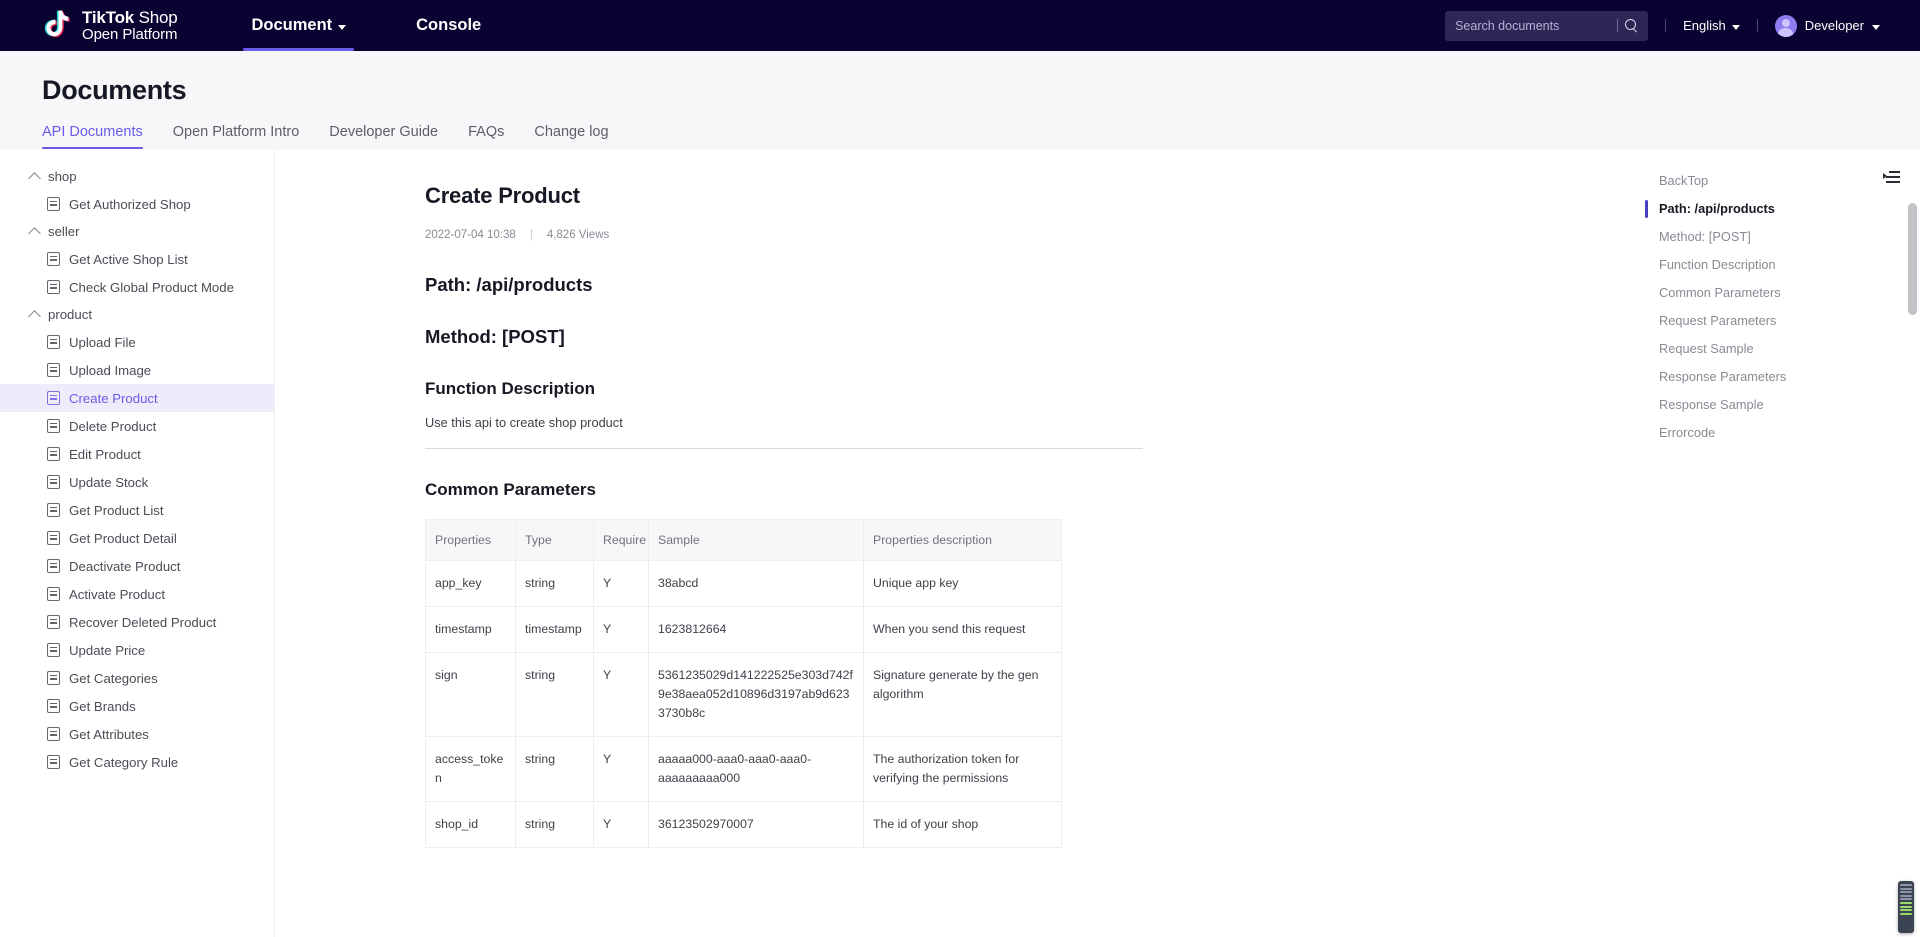 The width and height of the screenshot is (1920, 937). What do you see at coordinates (298, 25) in the screenshot?
I see `nav-item-document: Document` at bounding box center [298, 25].